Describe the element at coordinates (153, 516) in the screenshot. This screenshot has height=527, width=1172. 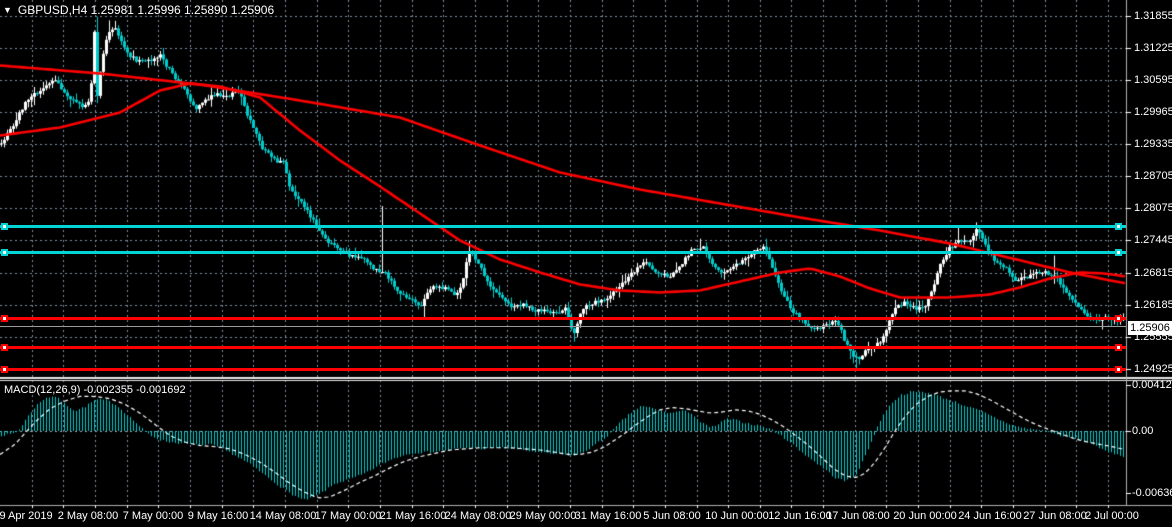
I see `time-tick-label: 7 May 00:00` at that location.